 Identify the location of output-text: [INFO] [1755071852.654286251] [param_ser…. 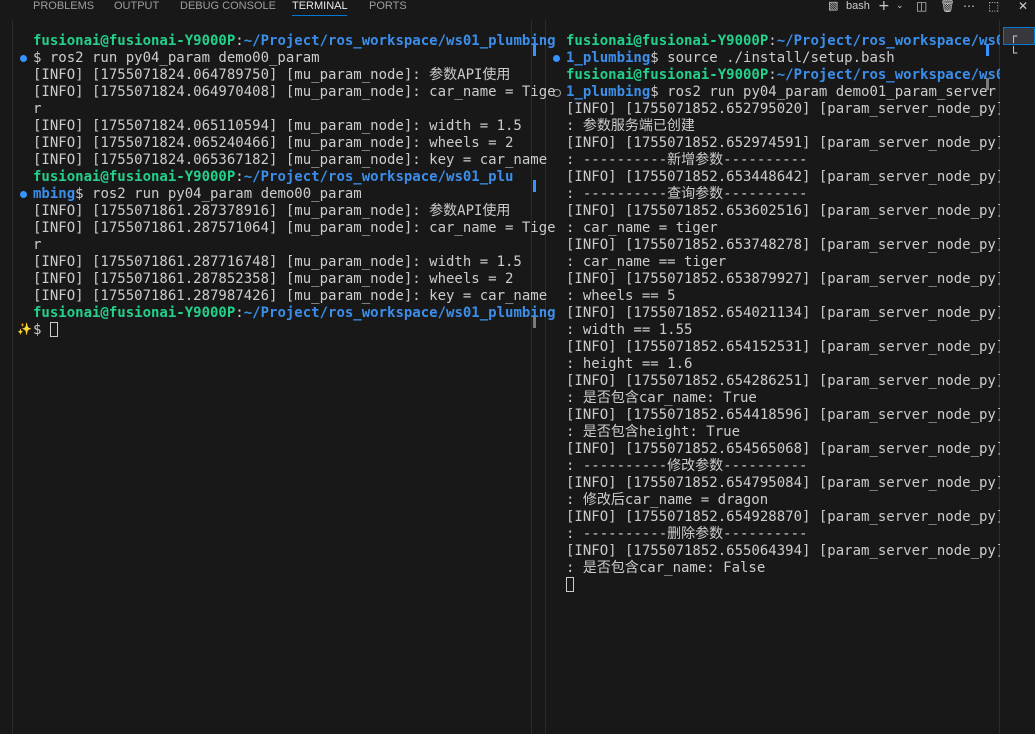
(785, 381).